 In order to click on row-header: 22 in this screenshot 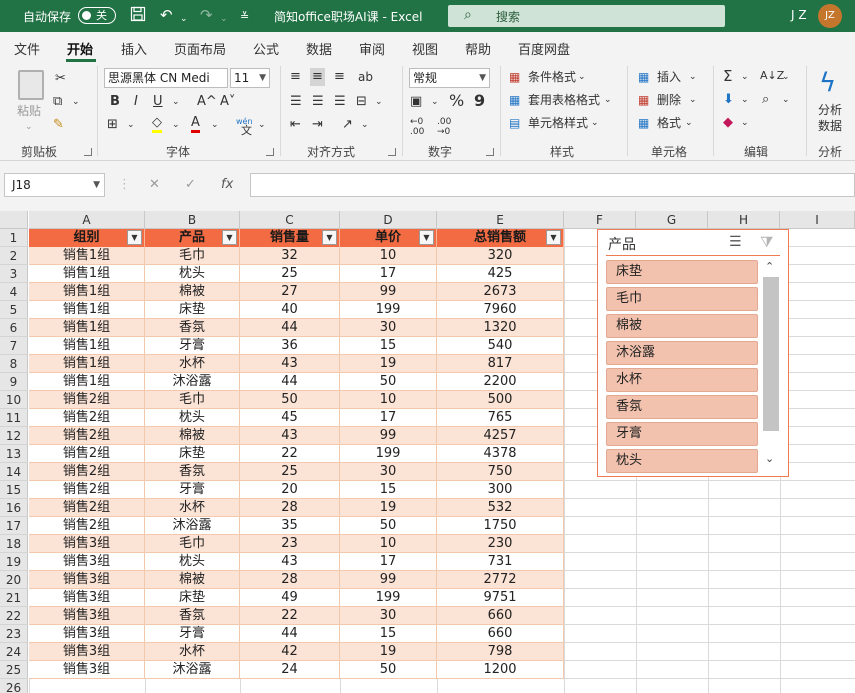, I will do `click(14, 616)`.